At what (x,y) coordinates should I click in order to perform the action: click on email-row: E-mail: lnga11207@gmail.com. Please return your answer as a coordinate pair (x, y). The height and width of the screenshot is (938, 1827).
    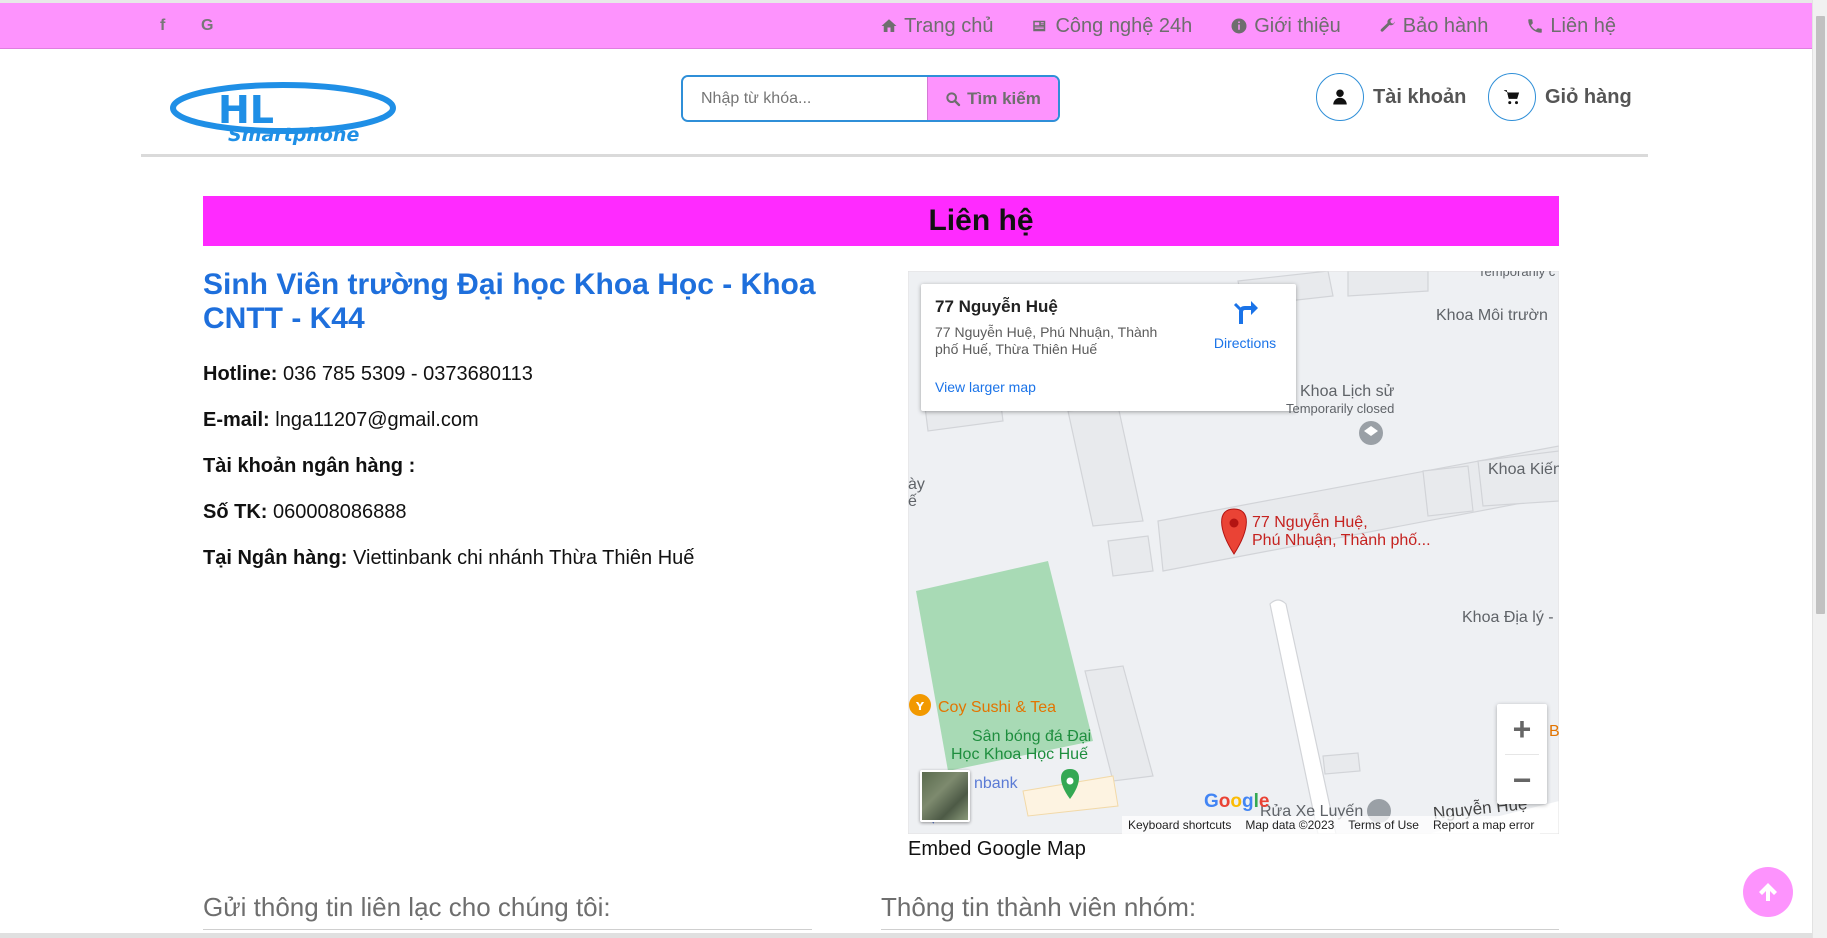
    Looking at the image, I should click on (533, 420).